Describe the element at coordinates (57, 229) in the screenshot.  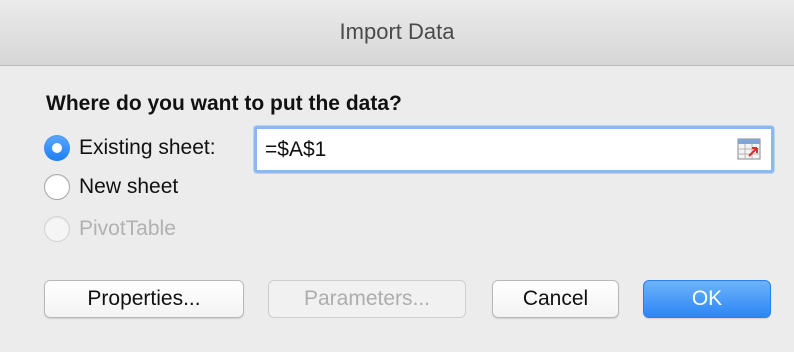
I see `pivottable-radio` at that location.